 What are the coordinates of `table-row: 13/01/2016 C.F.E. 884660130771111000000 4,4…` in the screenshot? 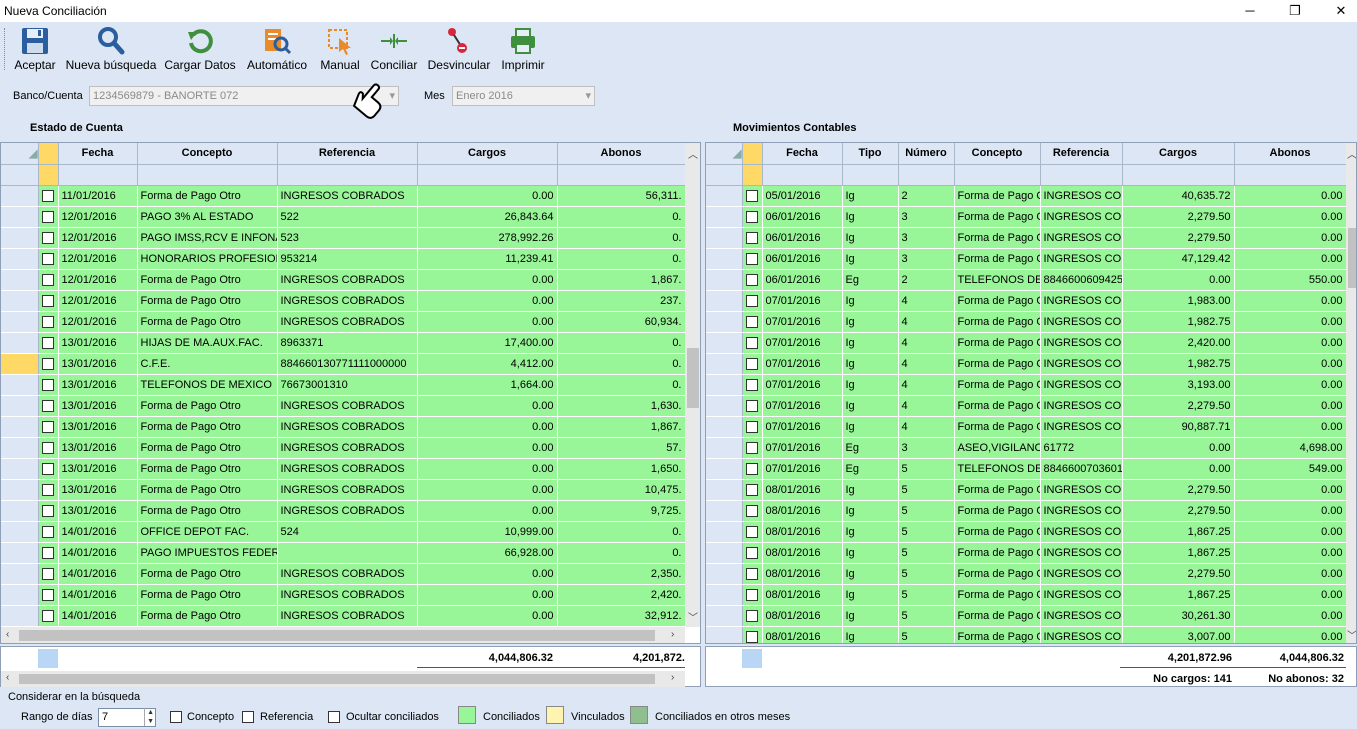 It's located at (343, 364).